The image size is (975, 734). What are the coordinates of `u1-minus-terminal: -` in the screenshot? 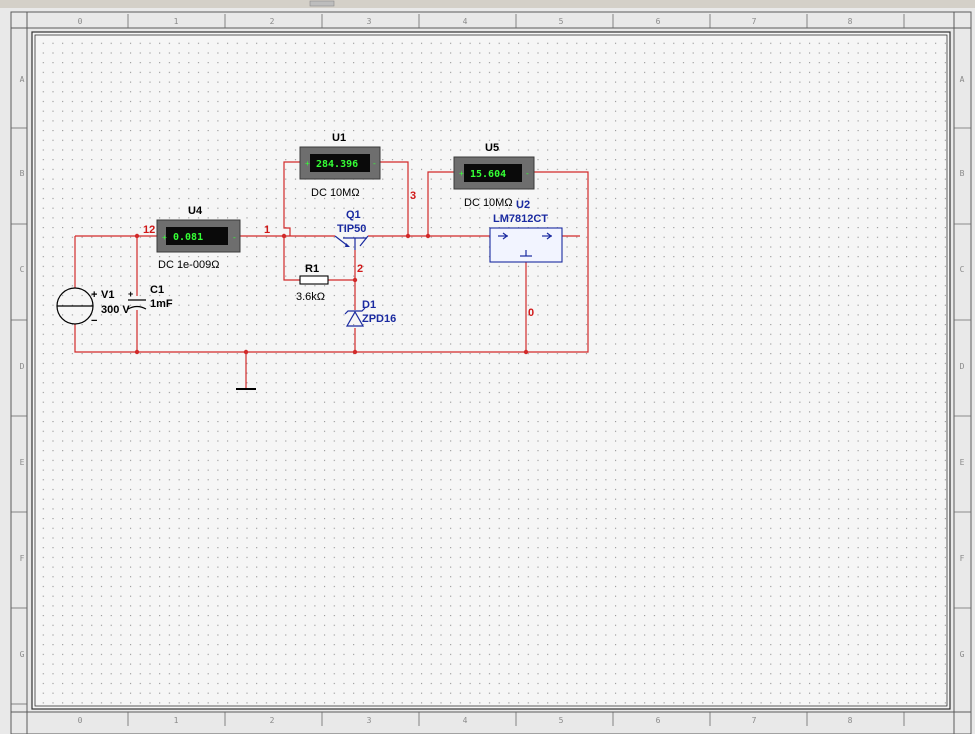 It's located at (374, 163).